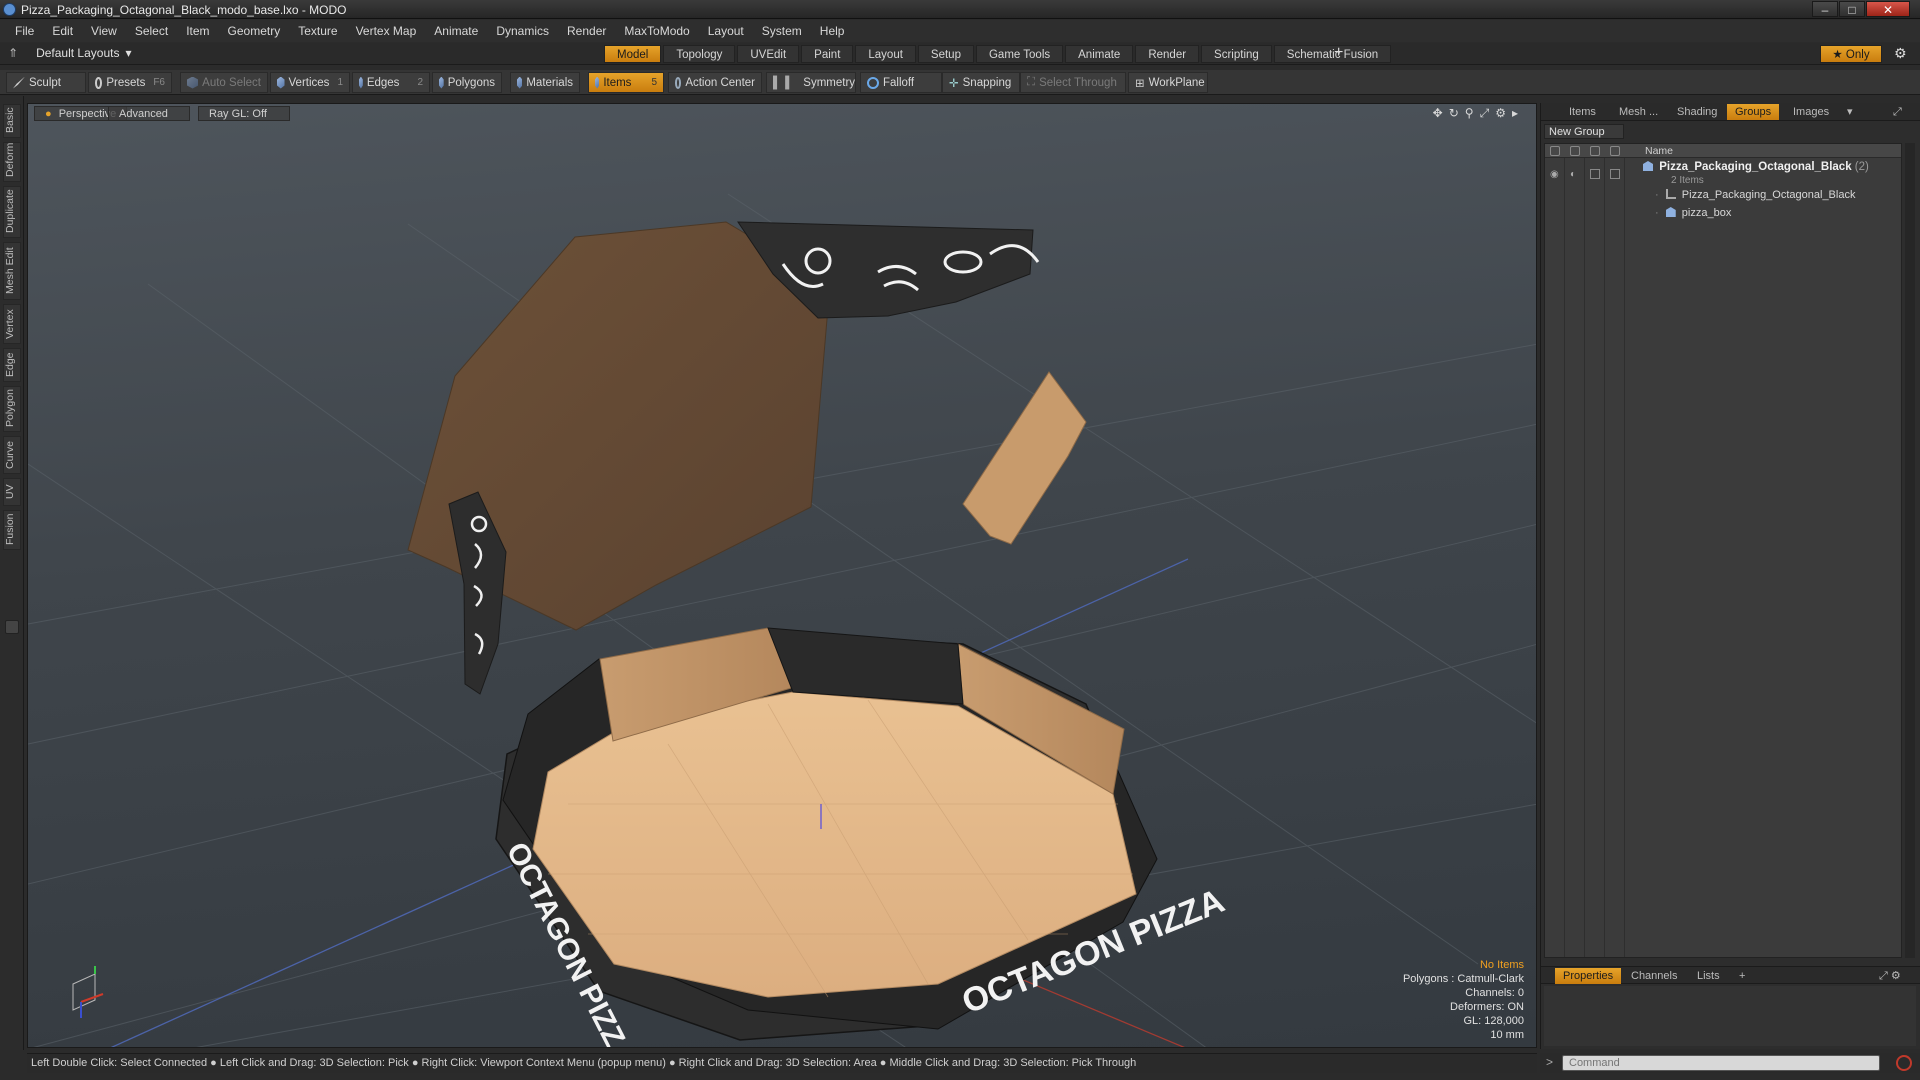  I want to click on select-checkbox, so click(1615, 174).